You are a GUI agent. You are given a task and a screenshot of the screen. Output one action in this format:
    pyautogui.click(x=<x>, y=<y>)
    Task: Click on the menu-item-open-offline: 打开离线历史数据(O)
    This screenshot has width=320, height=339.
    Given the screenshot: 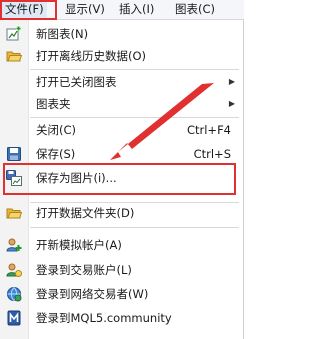 What is the action you would take?
    pyautogui.click(x=121, y=56)
    